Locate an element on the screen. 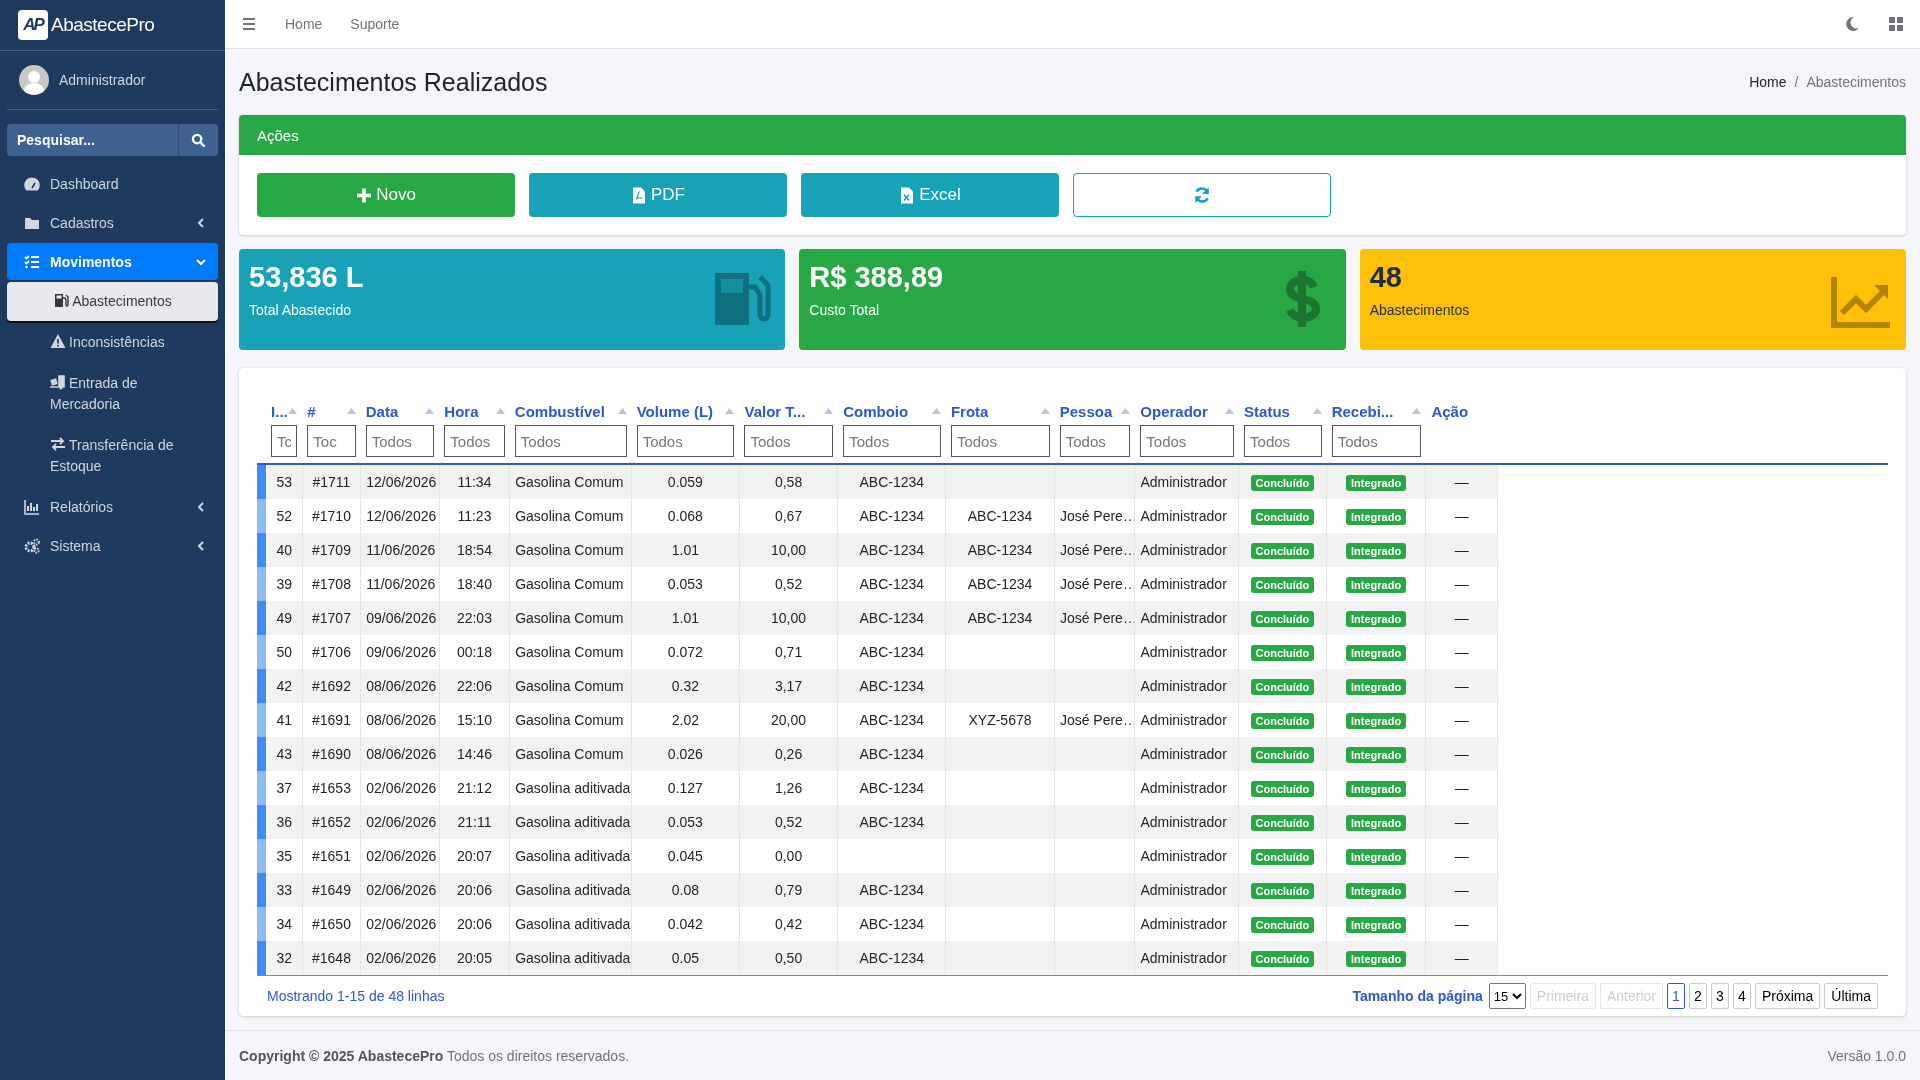 The width and height of the screenshot is (1920, 1080). table-cell: 0,71 is located at coordinates (788, 652).